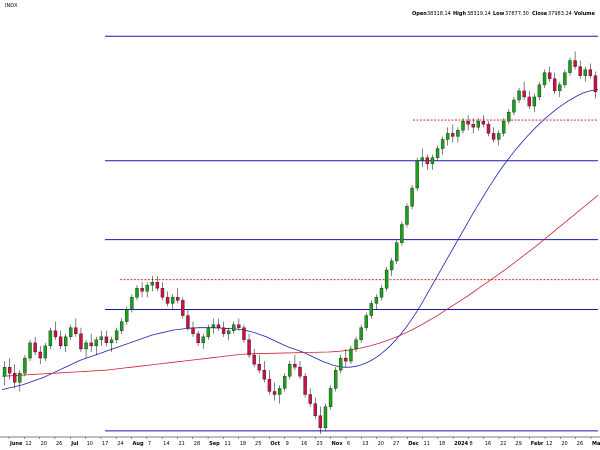 This screenshot has width=600, height=450. I want to click on x-tick-label: Mar, so click(596, 444).